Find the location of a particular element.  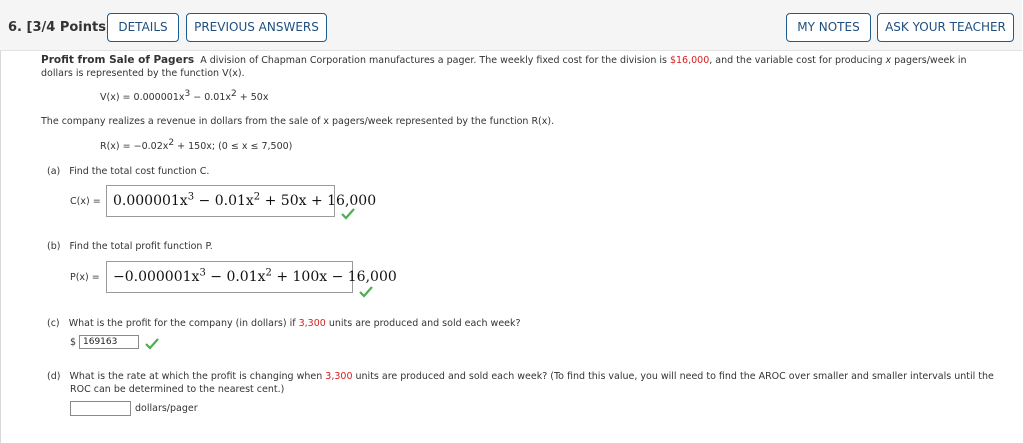

part-b-answer-label: P(x) = is located at coordinates (85, 277).